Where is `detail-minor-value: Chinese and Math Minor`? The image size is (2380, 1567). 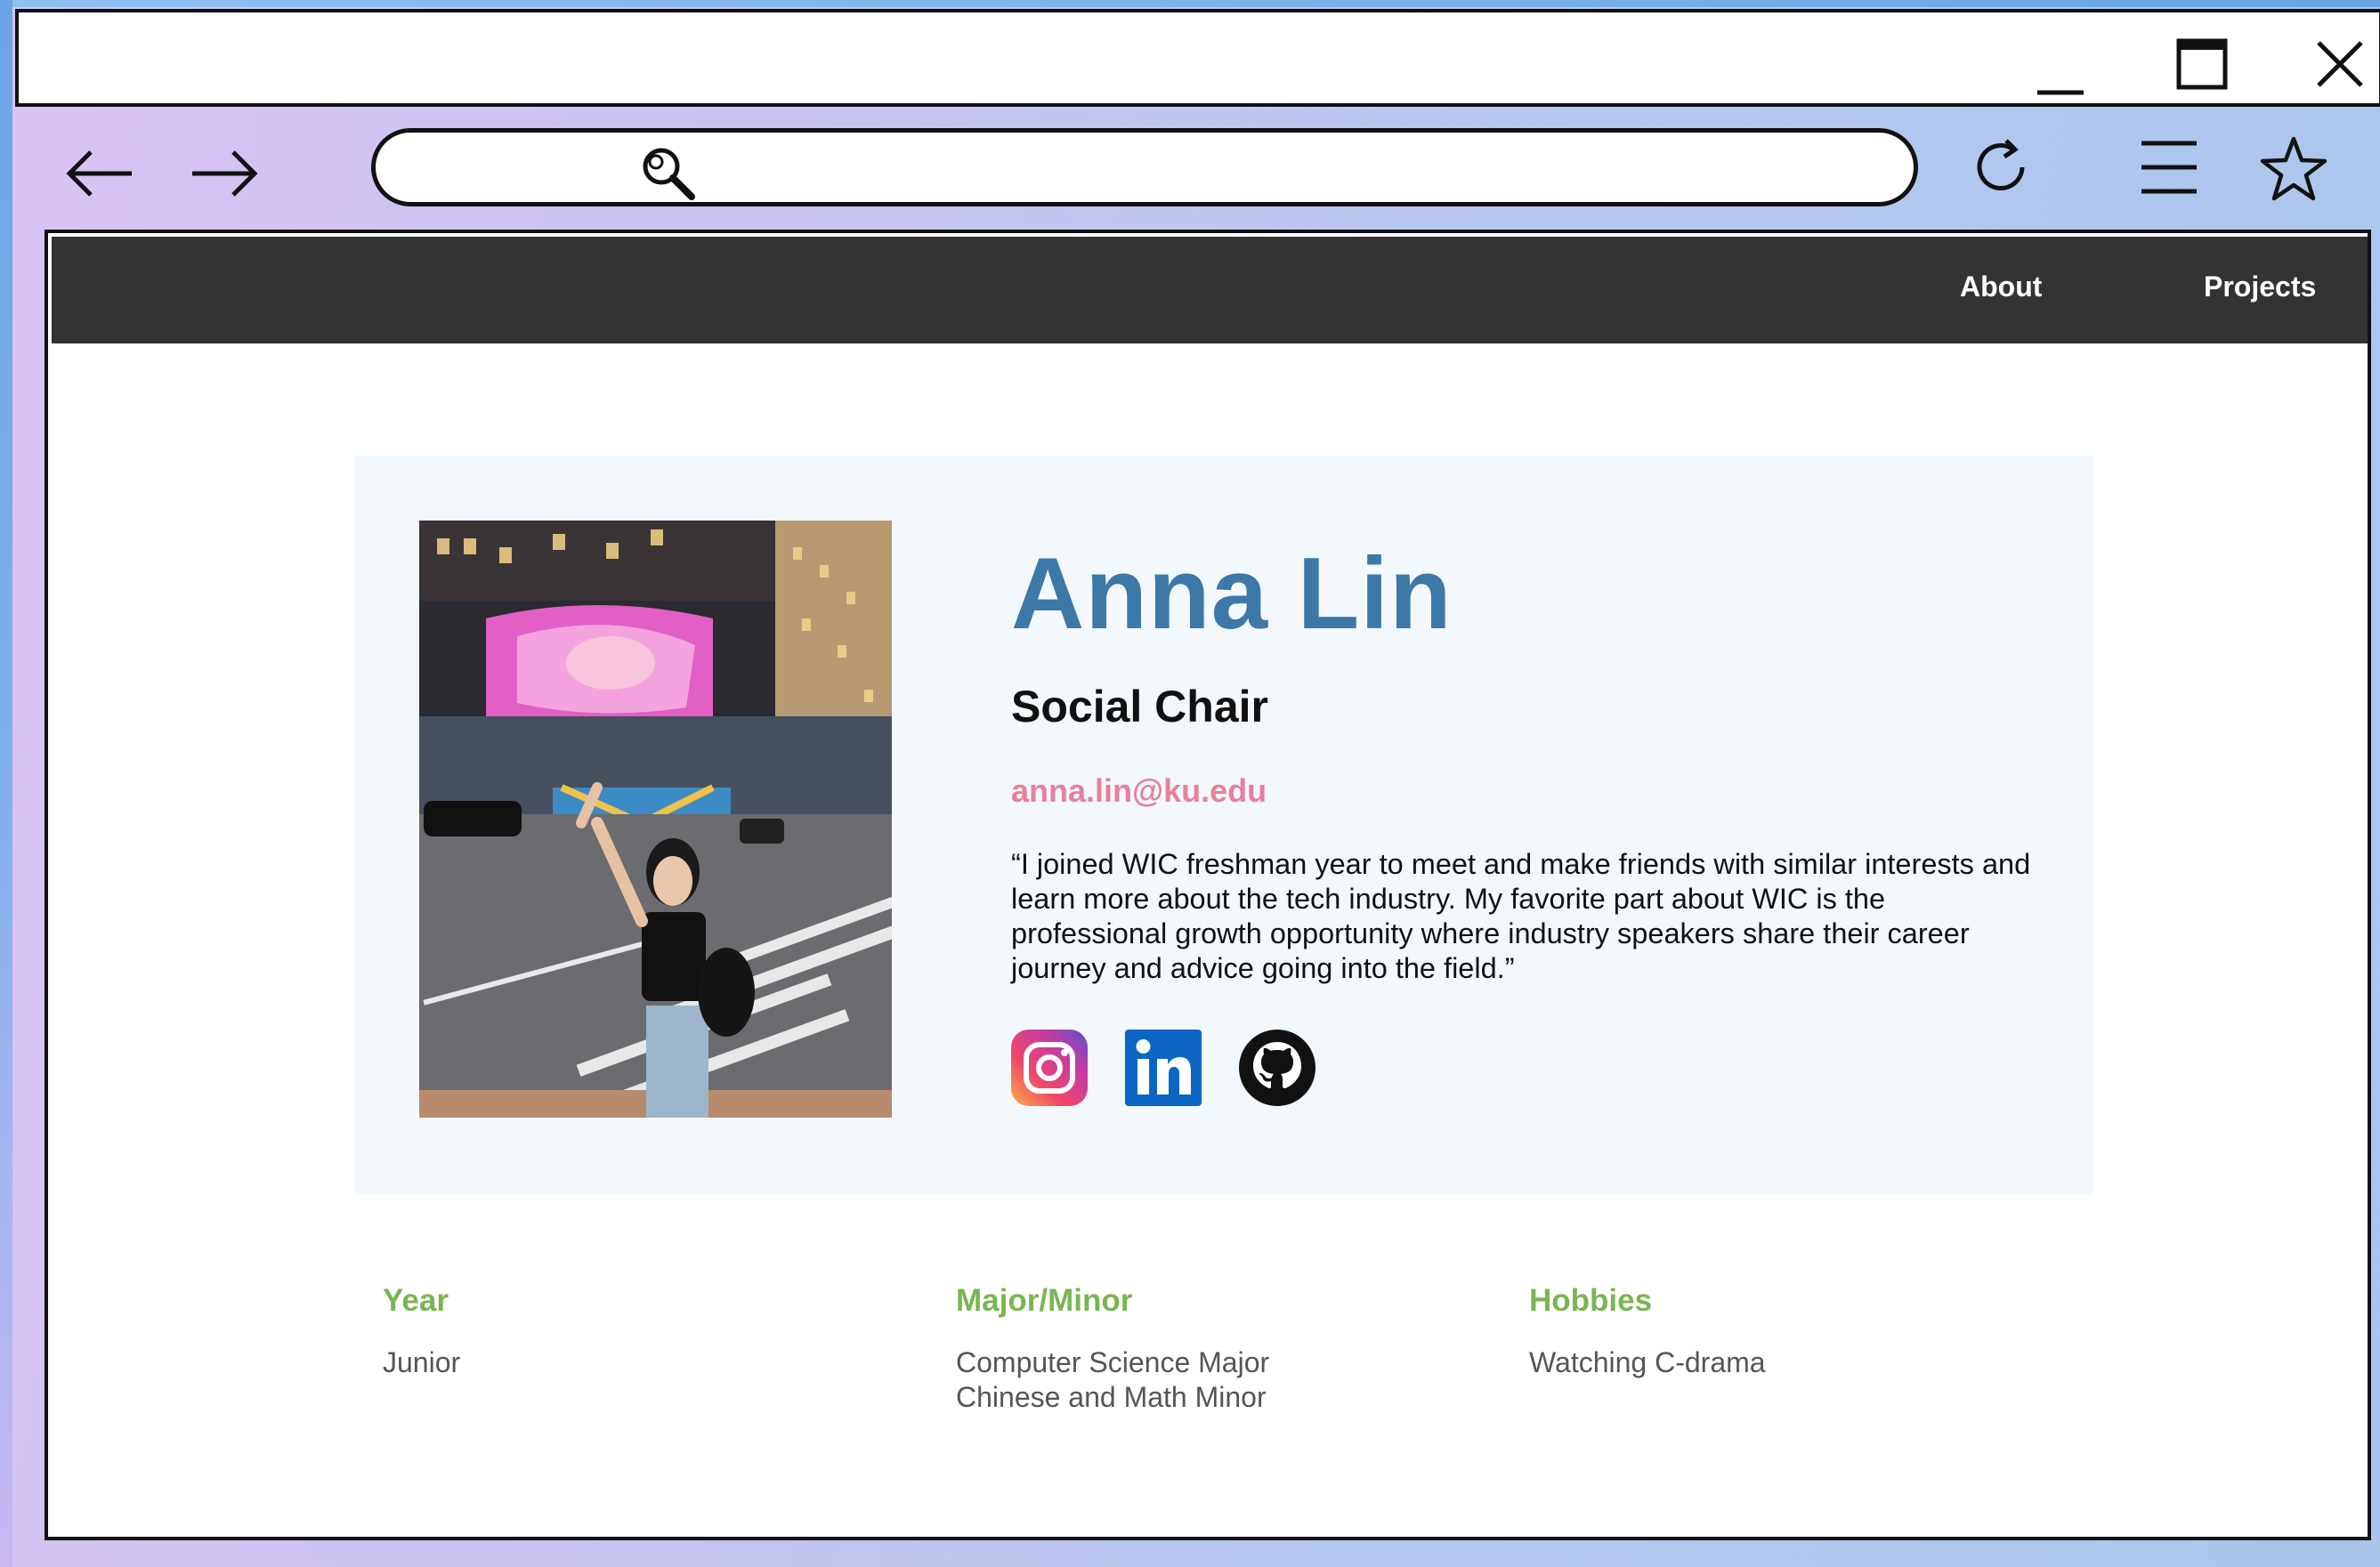
detail-minor-value: Chinese and Math Minor is located at coordinates (1111, 1397).